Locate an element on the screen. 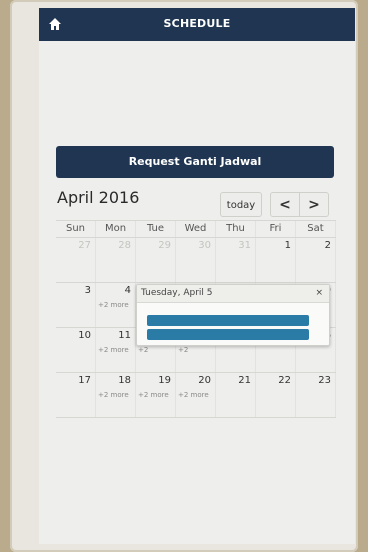 The width and height of the screenshot is (368, 552). day-cell: 28 is located at coordinates (116, 260).